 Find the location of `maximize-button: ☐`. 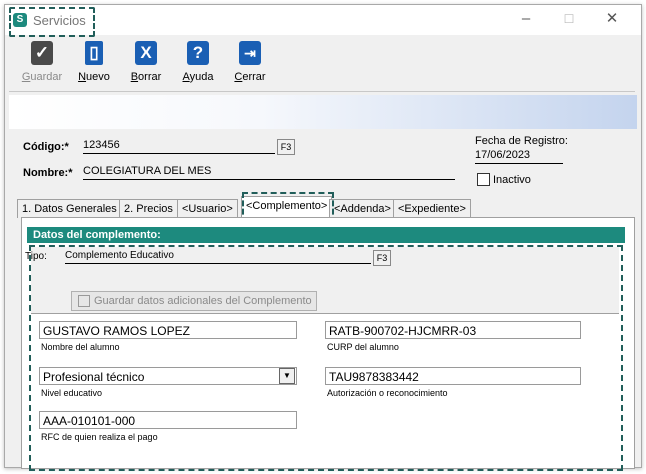

maximize-button: ☐ is located at coordinates (569, 19).